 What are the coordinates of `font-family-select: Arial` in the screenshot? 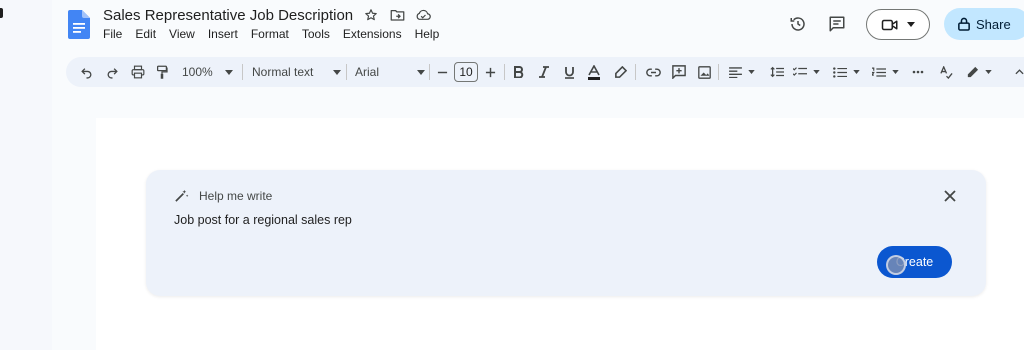 It's located at (390, 72).